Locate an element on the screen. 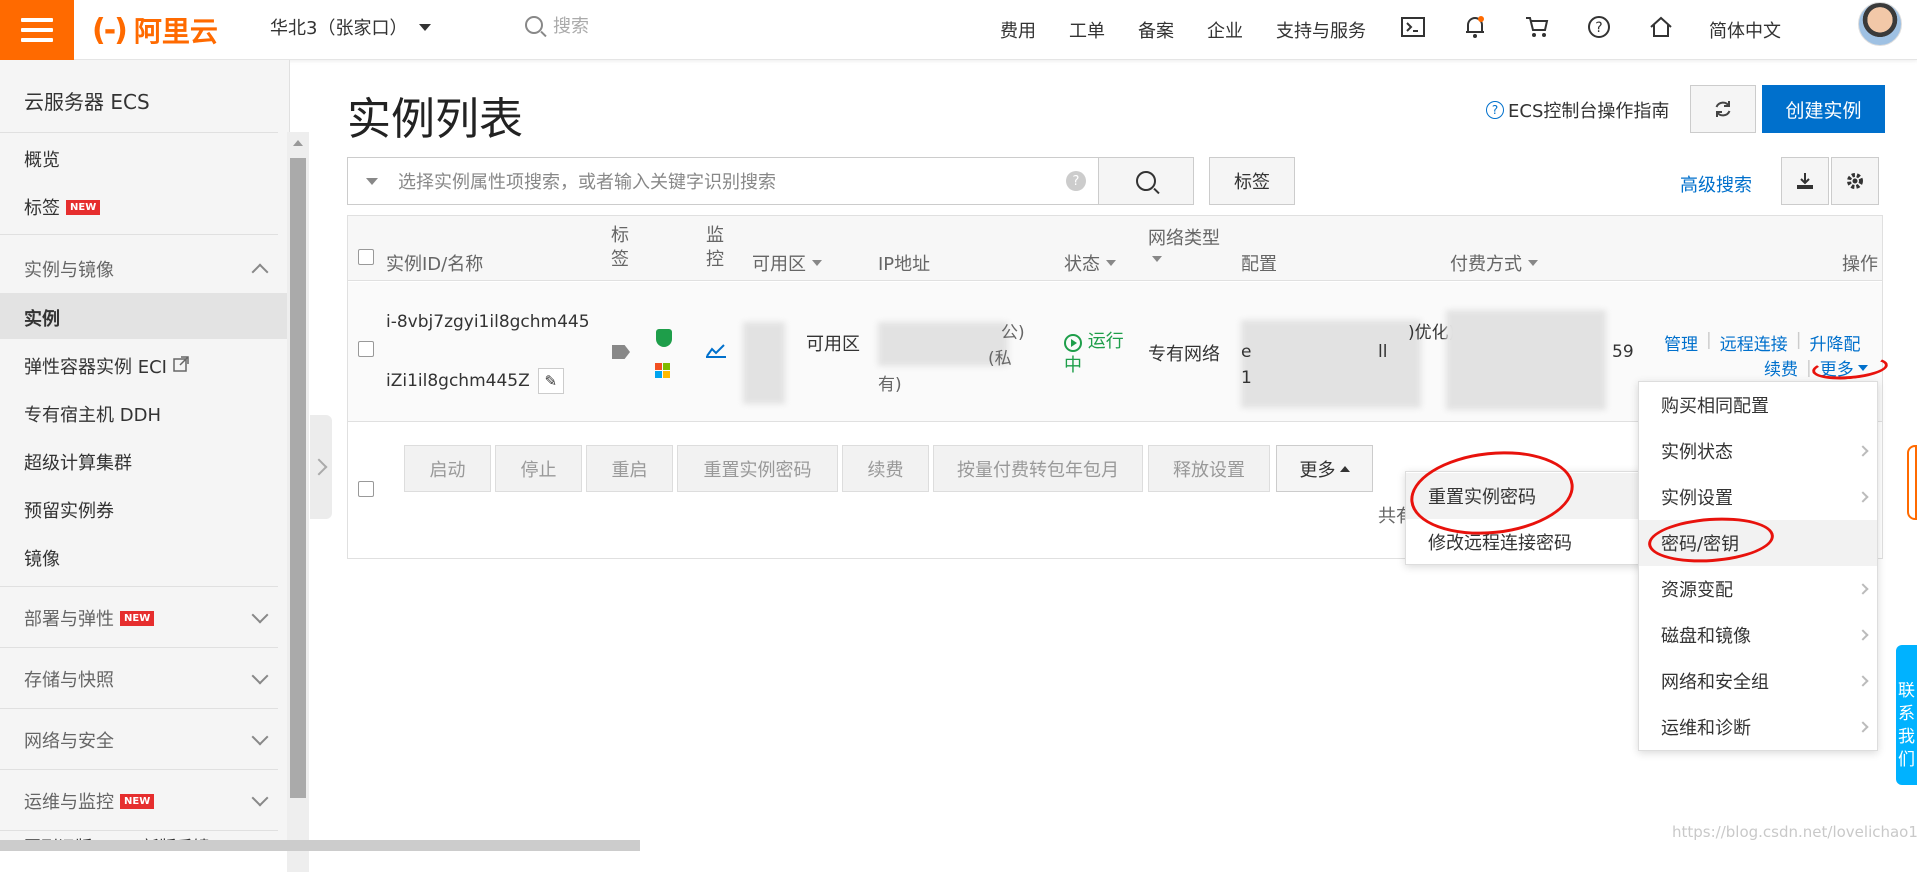  sidebar-group-network: 网络与安全 is located at coordinates (146, 740).